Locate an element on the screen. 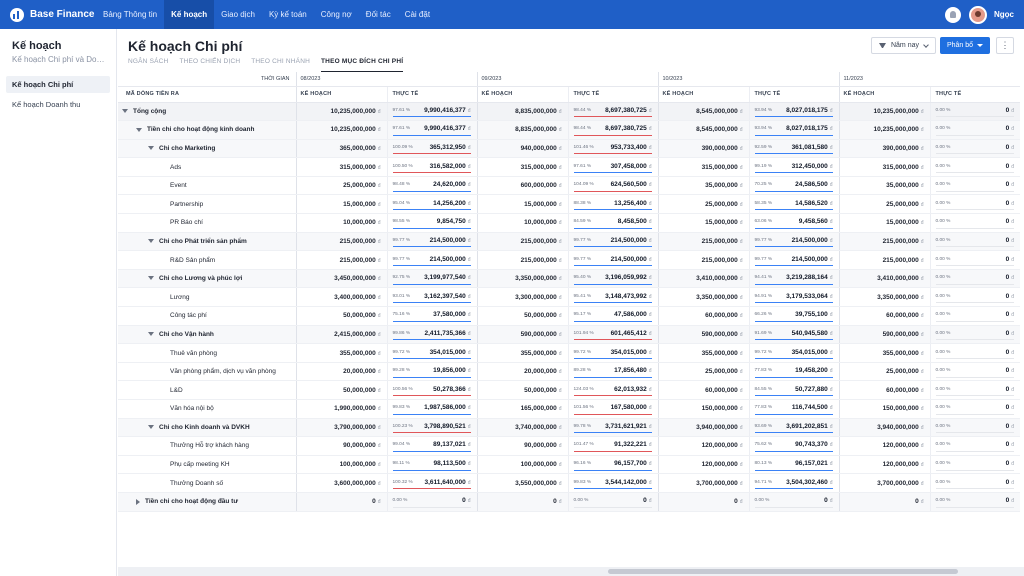  actual-cell: 95.40 % 3,196,059,992 đ is located at coordinates (612, 279).